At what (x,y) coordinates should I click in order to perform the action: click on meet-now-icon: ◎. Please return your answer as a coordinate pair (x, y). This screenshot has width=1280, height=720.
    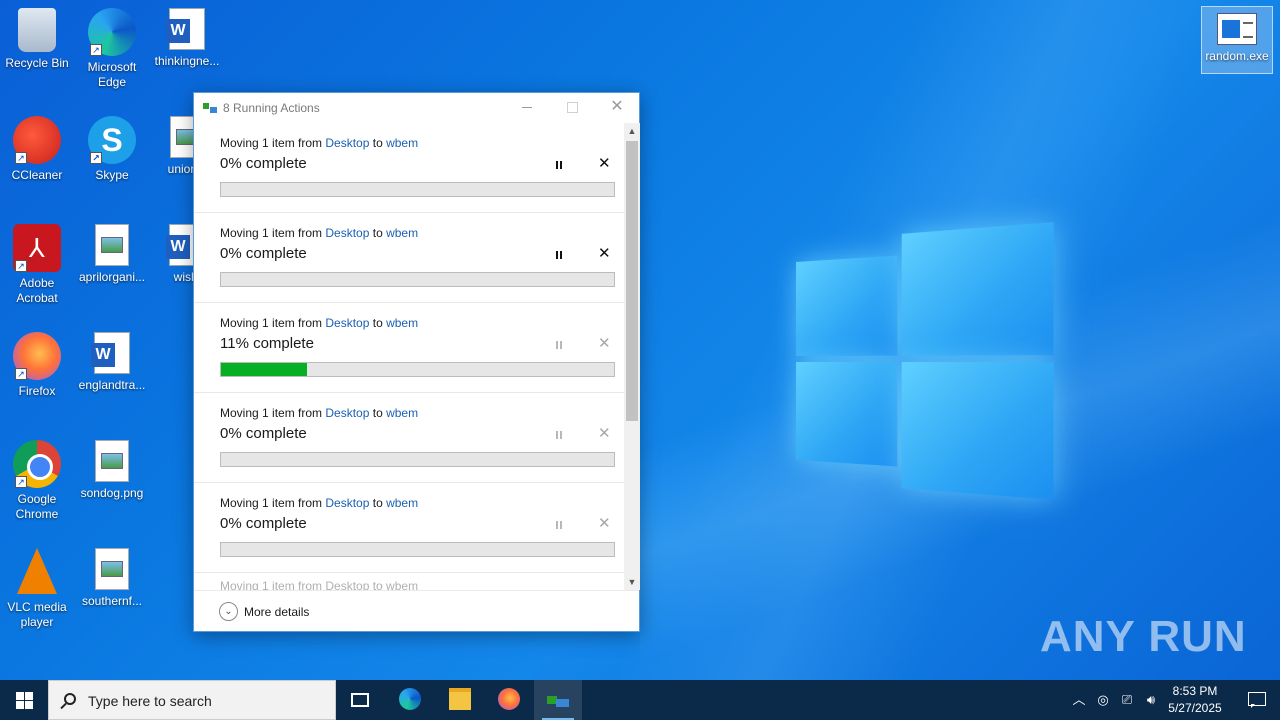
    Looking at the image, I should click on (1103, 700).